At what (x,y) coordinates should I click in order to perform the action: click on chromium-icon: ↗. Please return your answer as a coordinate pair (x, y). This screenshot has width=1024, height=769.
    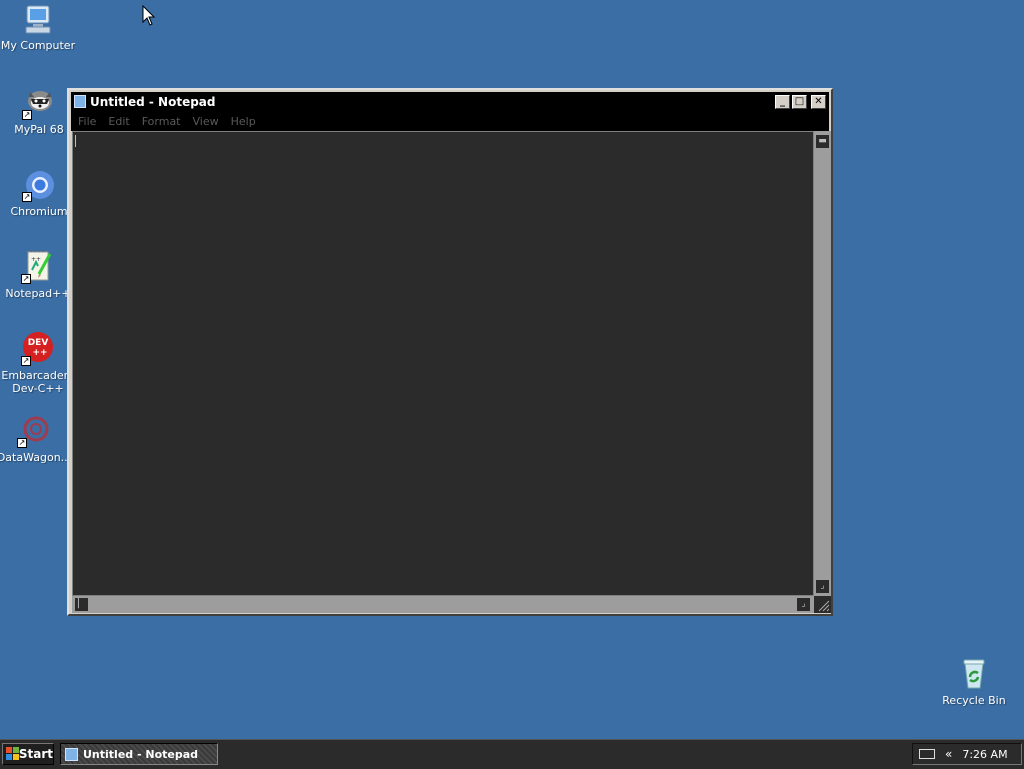
    Looking at the image, I should click on (39, 185).